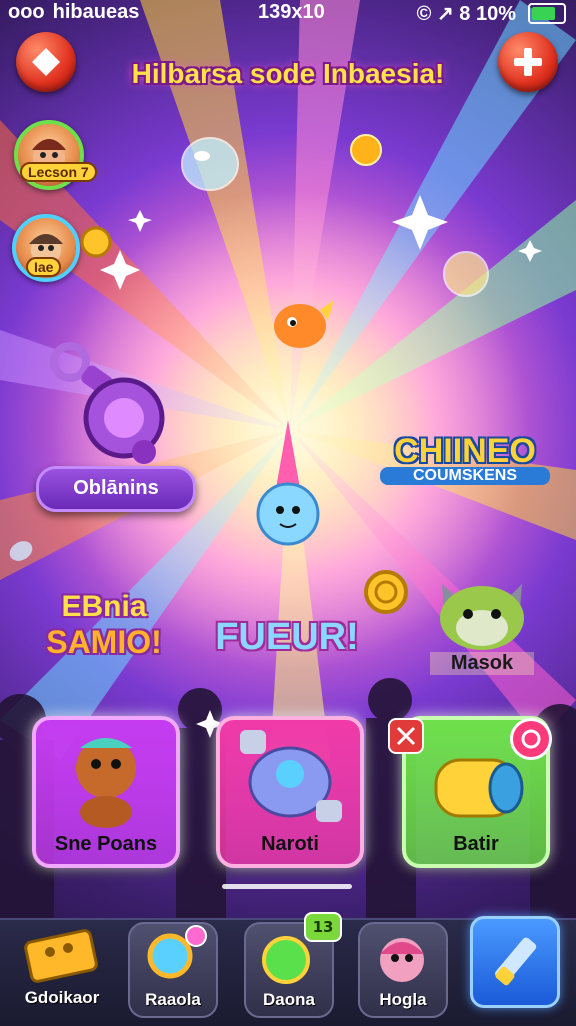  I want to click on logo-line-1: CHIINEO, so click(465, 451).